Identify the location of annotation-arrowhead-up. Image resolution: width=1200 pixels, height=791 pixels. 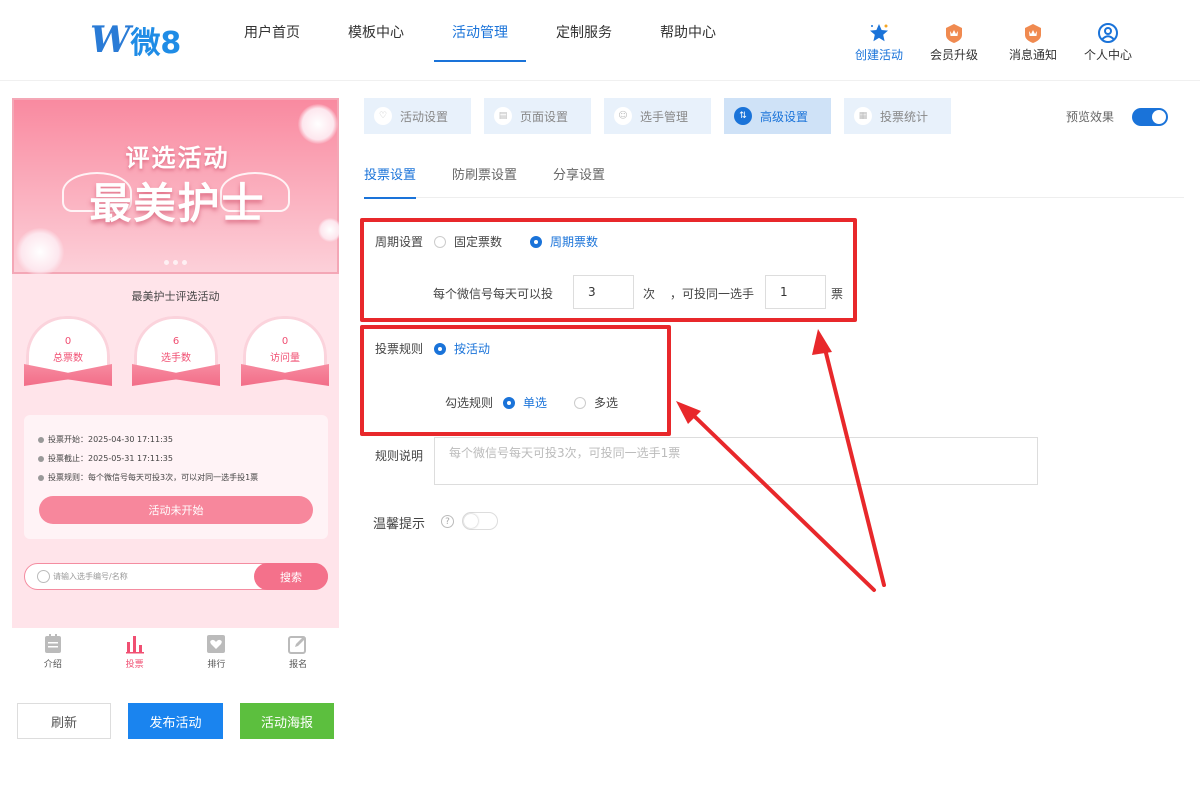
(822, 342).